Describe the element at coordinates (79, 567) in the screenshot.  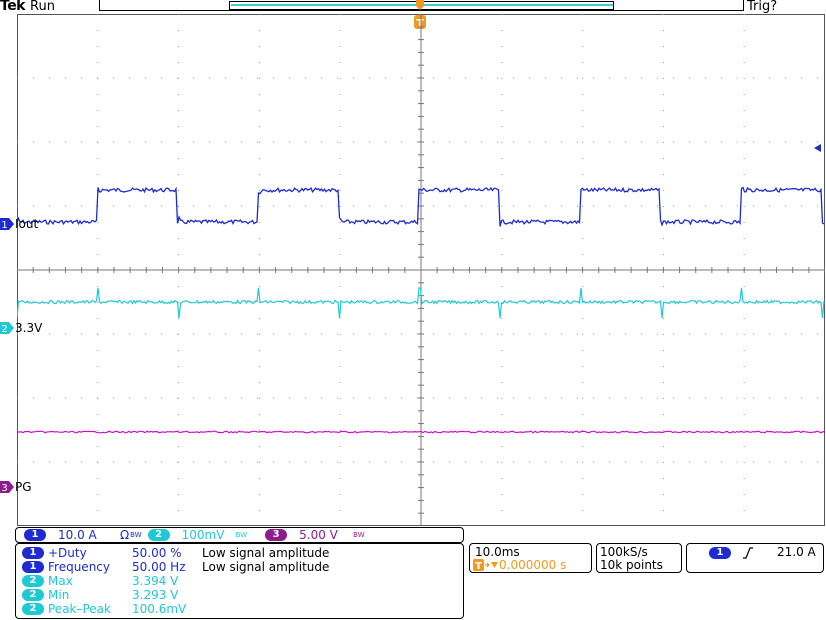
I see `measurement-name: Frequency` at that location.